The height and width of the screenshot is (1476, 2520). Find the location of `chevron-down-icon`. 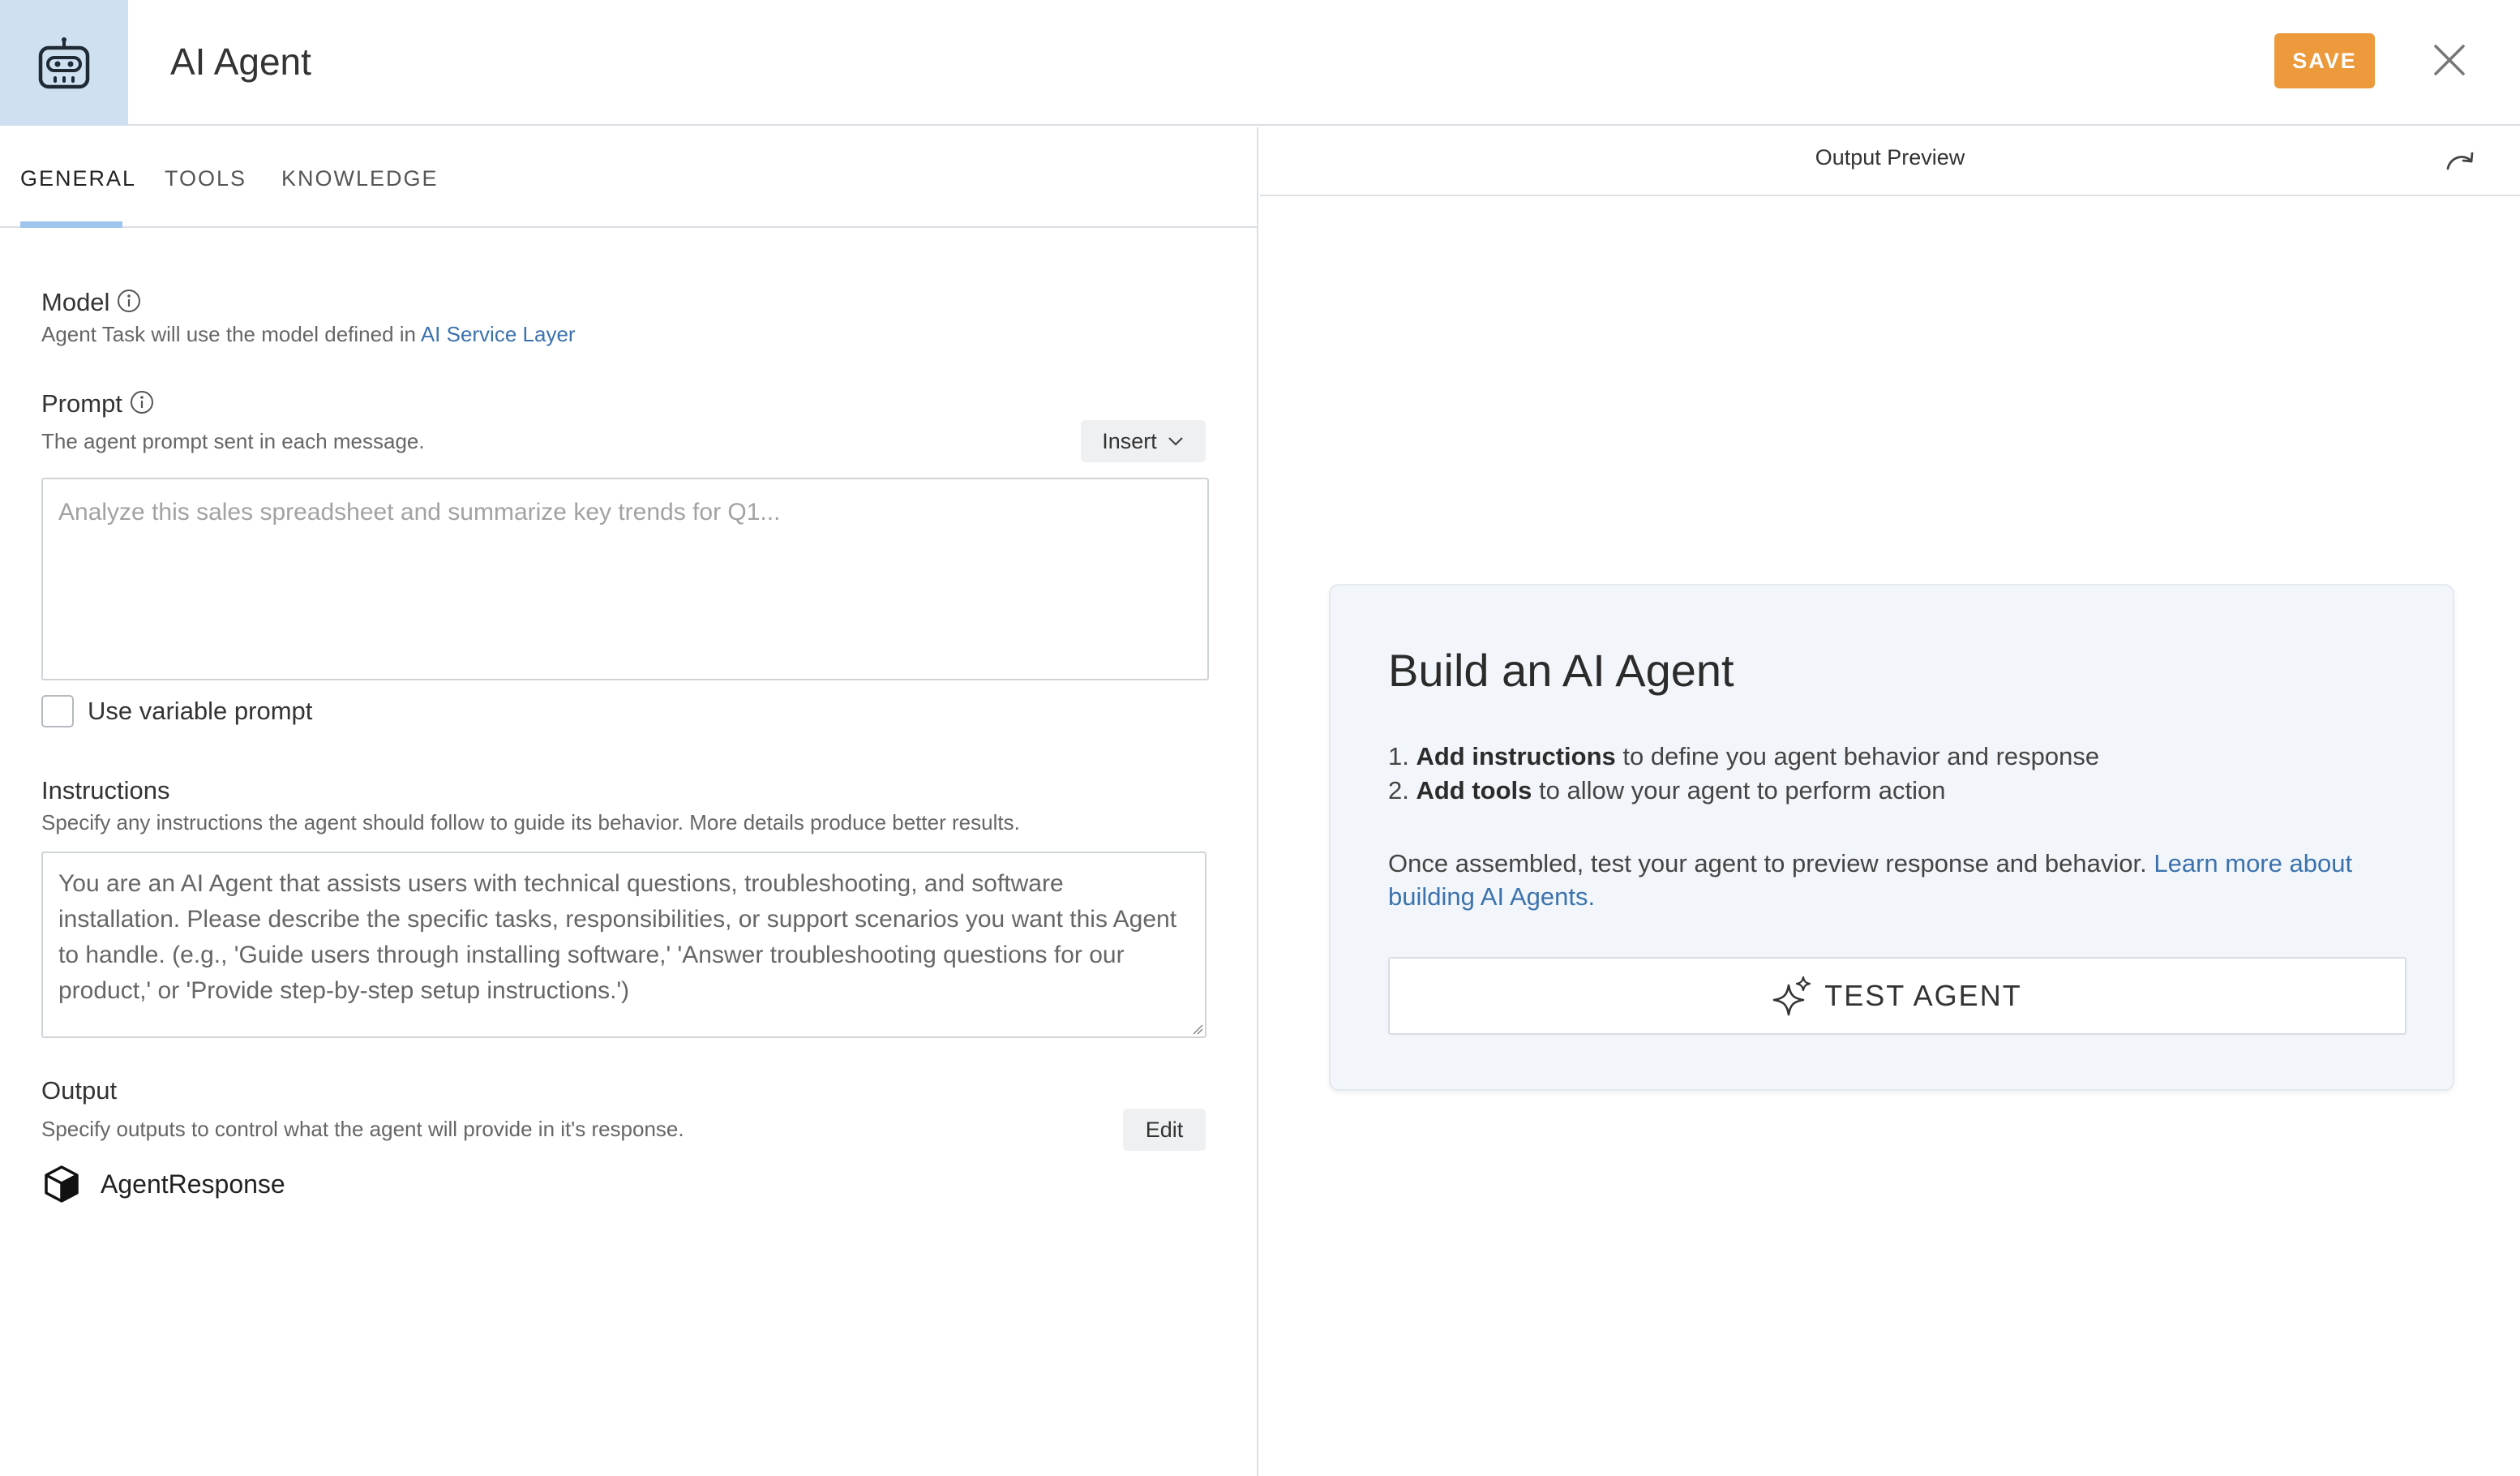

chevron-down-icon is located at coordinates (1175, 441).